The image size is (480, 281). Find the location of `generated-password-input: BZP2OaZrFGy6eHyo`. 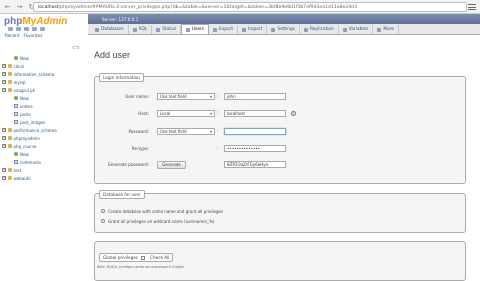

generated-password-input: BZP2OaZrFGy6eHyo is located at coordinates (255, 164).